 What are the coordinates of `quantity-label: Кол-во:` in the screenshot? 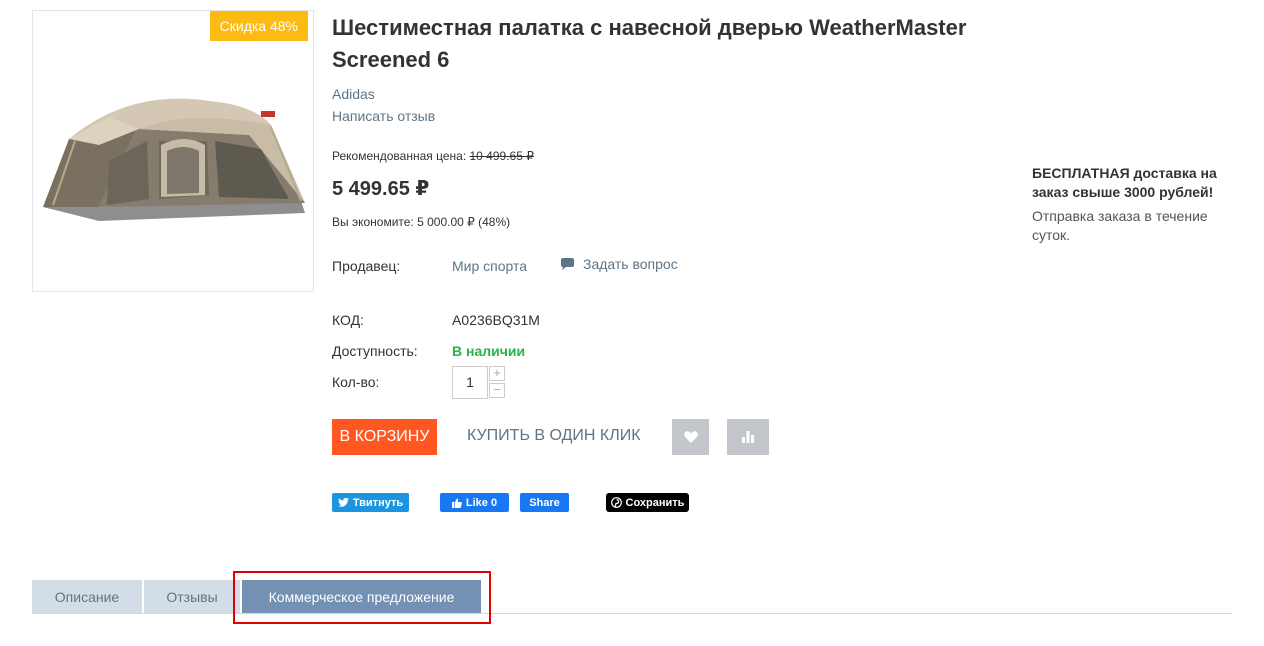 It's located at (356, 382).